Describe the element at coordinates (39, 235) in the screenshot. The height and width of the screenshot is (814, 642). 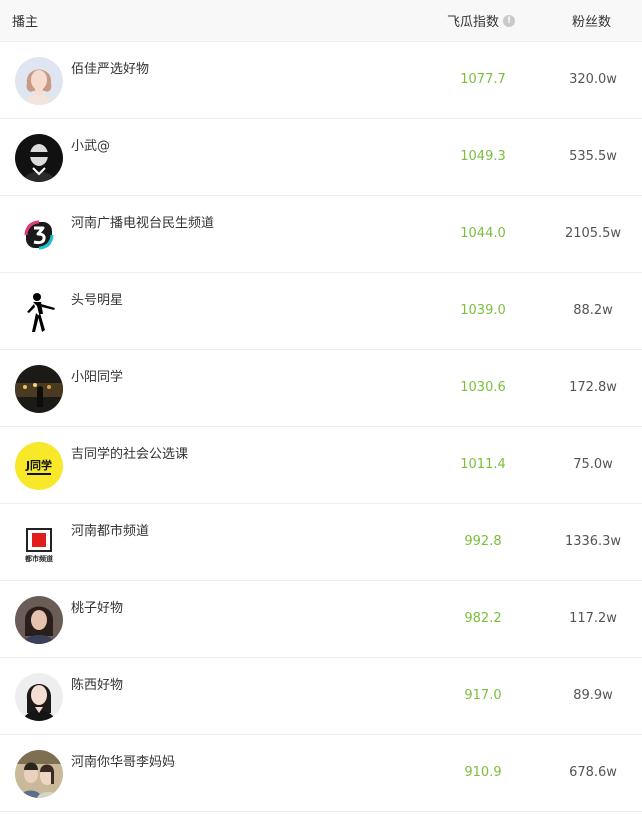
I see `channel-3-logo-icon` at that location.